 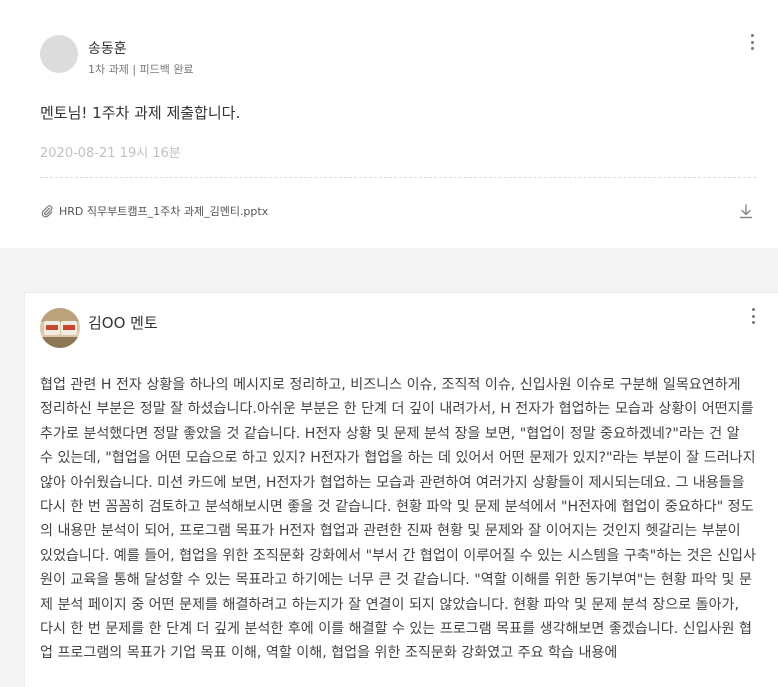 I want to click on post-timestamp: 2020-08-21 19시 16분, so click(x=110, y=153).